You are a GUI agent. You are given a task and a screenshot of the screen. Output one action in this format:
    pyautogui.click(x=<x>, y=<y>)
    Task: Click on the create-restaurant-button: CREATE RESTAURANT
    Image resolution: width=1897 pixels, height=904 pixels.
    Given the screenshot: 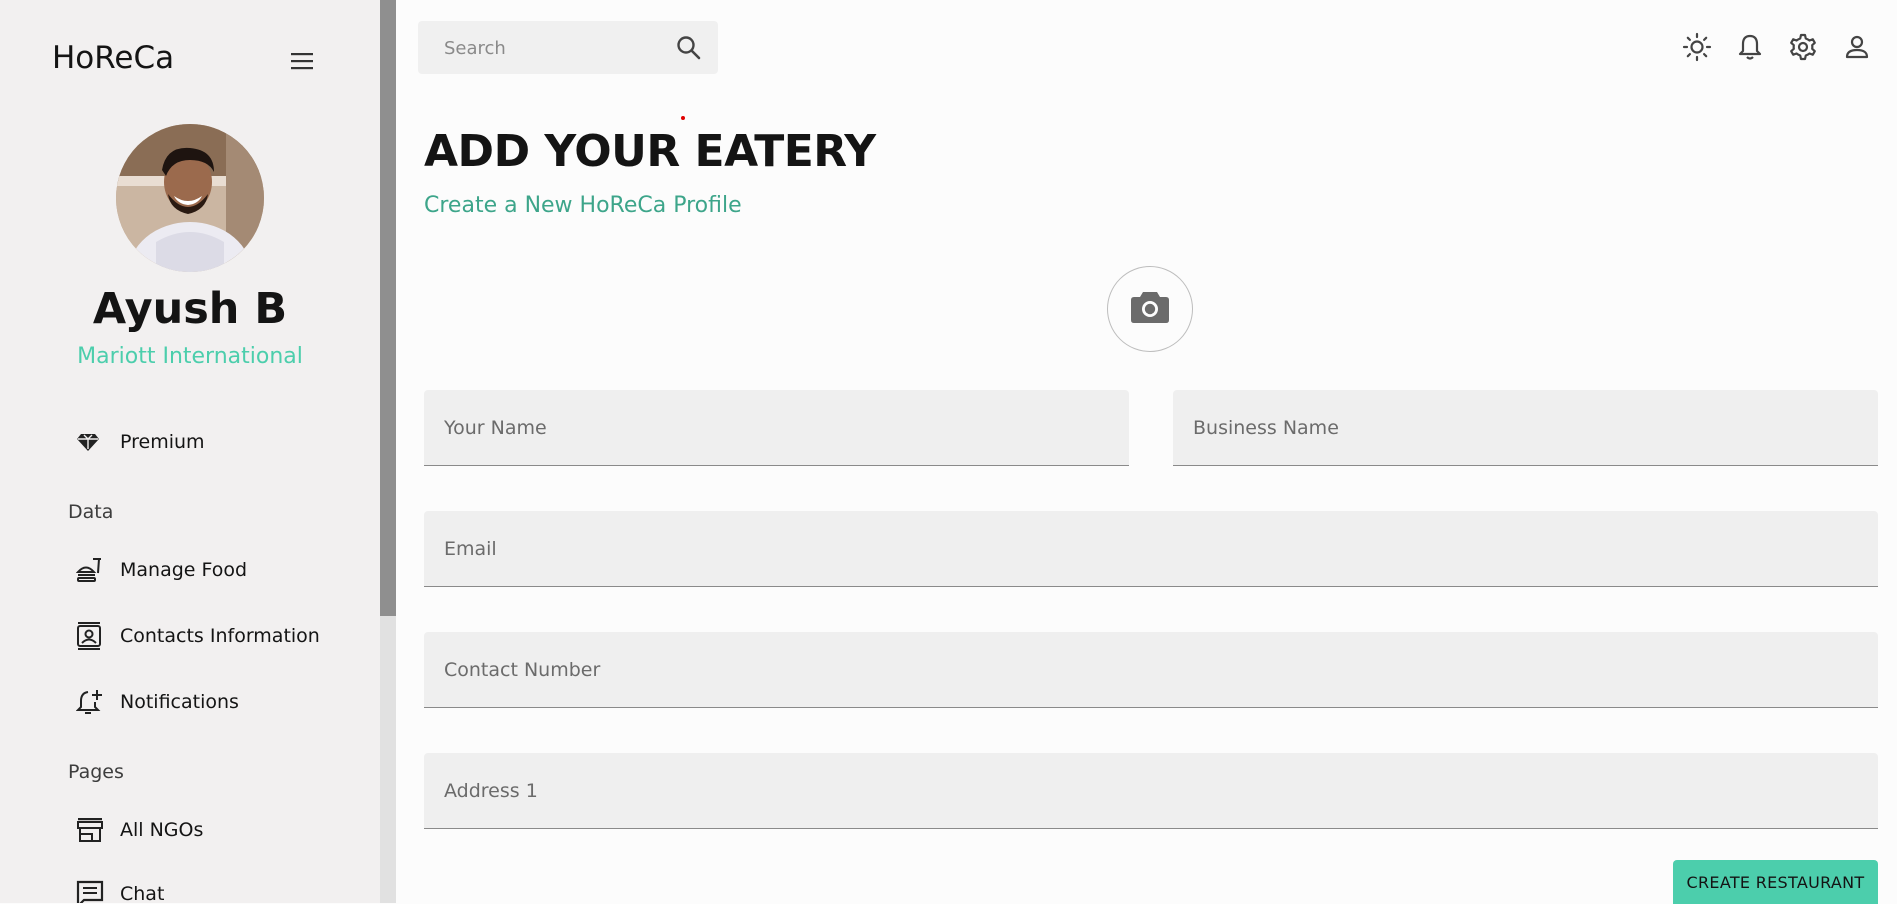 What is the action you would take?
    pyautogui.click(x=1775, y=882)
    